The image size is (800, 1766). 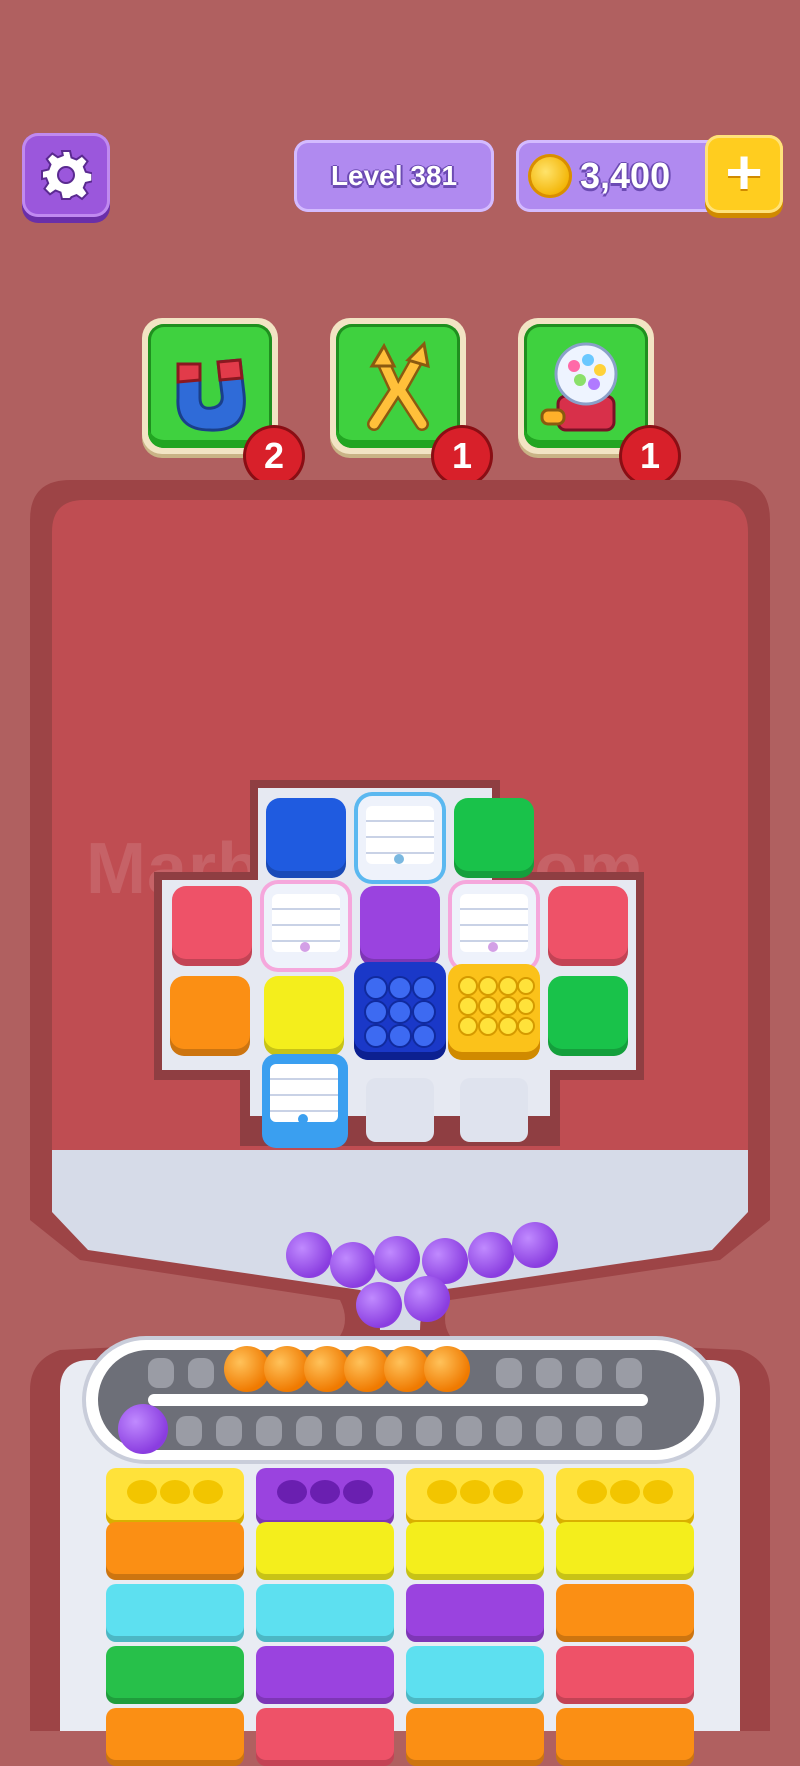 What do you see at coordinates (304, 1016) in the screenshot?
I see `tile-yellow` at bounding box center [304, 1016].